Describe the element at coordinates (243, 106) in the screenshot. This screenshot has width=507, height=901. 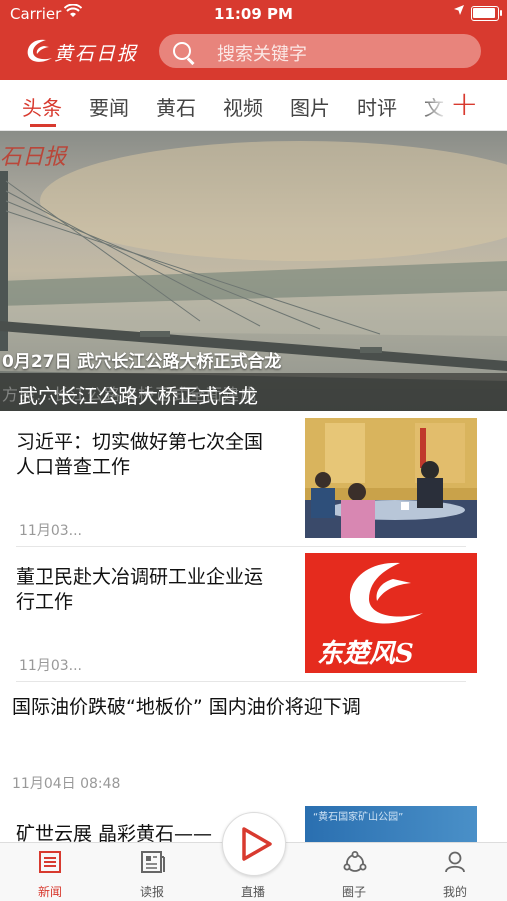
I see `tab-video: 视频` at that location.